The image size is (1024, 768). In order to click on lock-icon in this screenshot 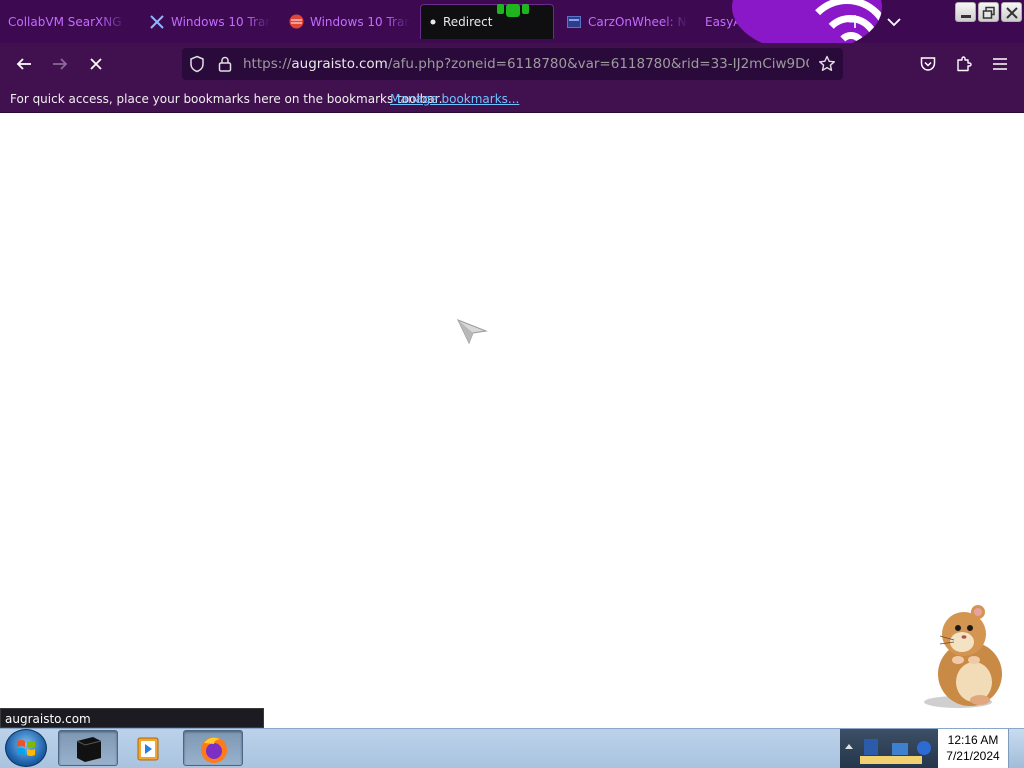, I will do `click(225, 64)`.